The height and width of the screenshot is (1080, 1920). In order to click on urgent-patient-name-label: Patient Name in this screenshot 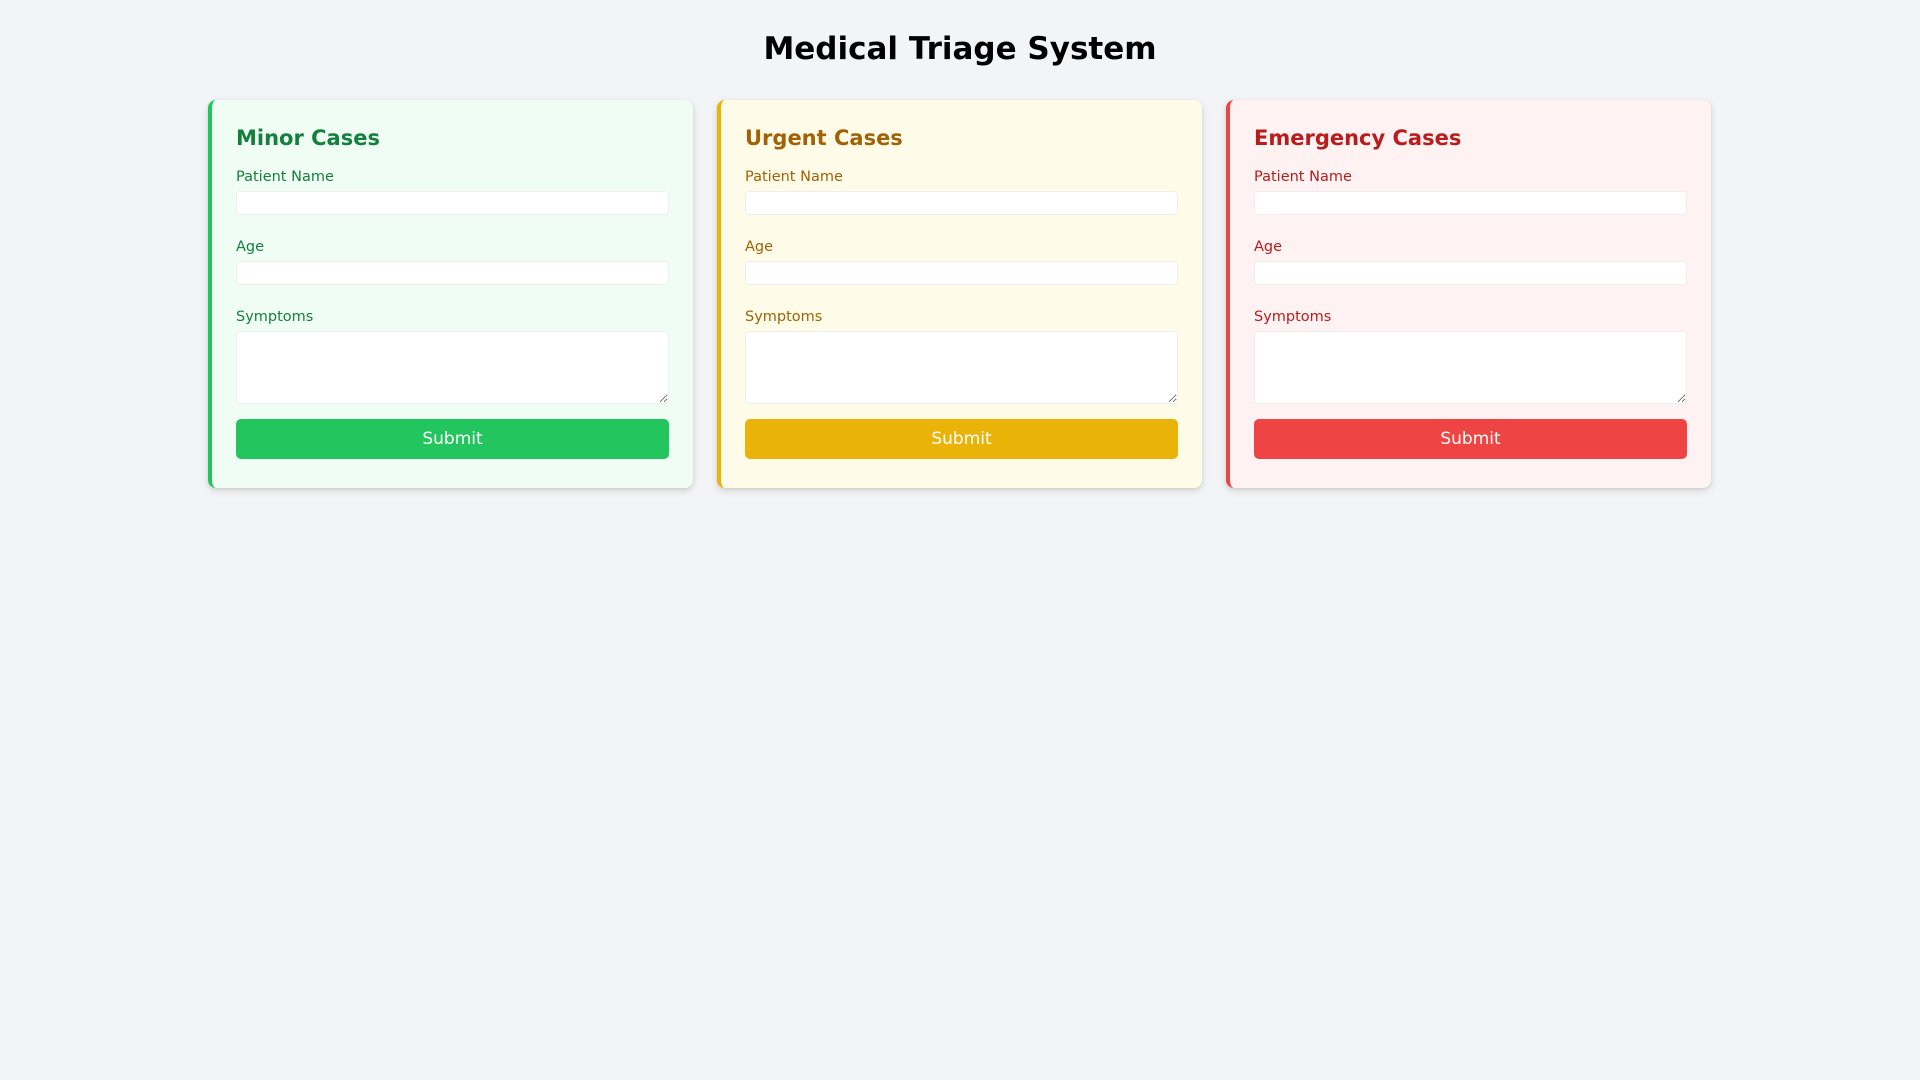, I will do `click(794, 177)`.